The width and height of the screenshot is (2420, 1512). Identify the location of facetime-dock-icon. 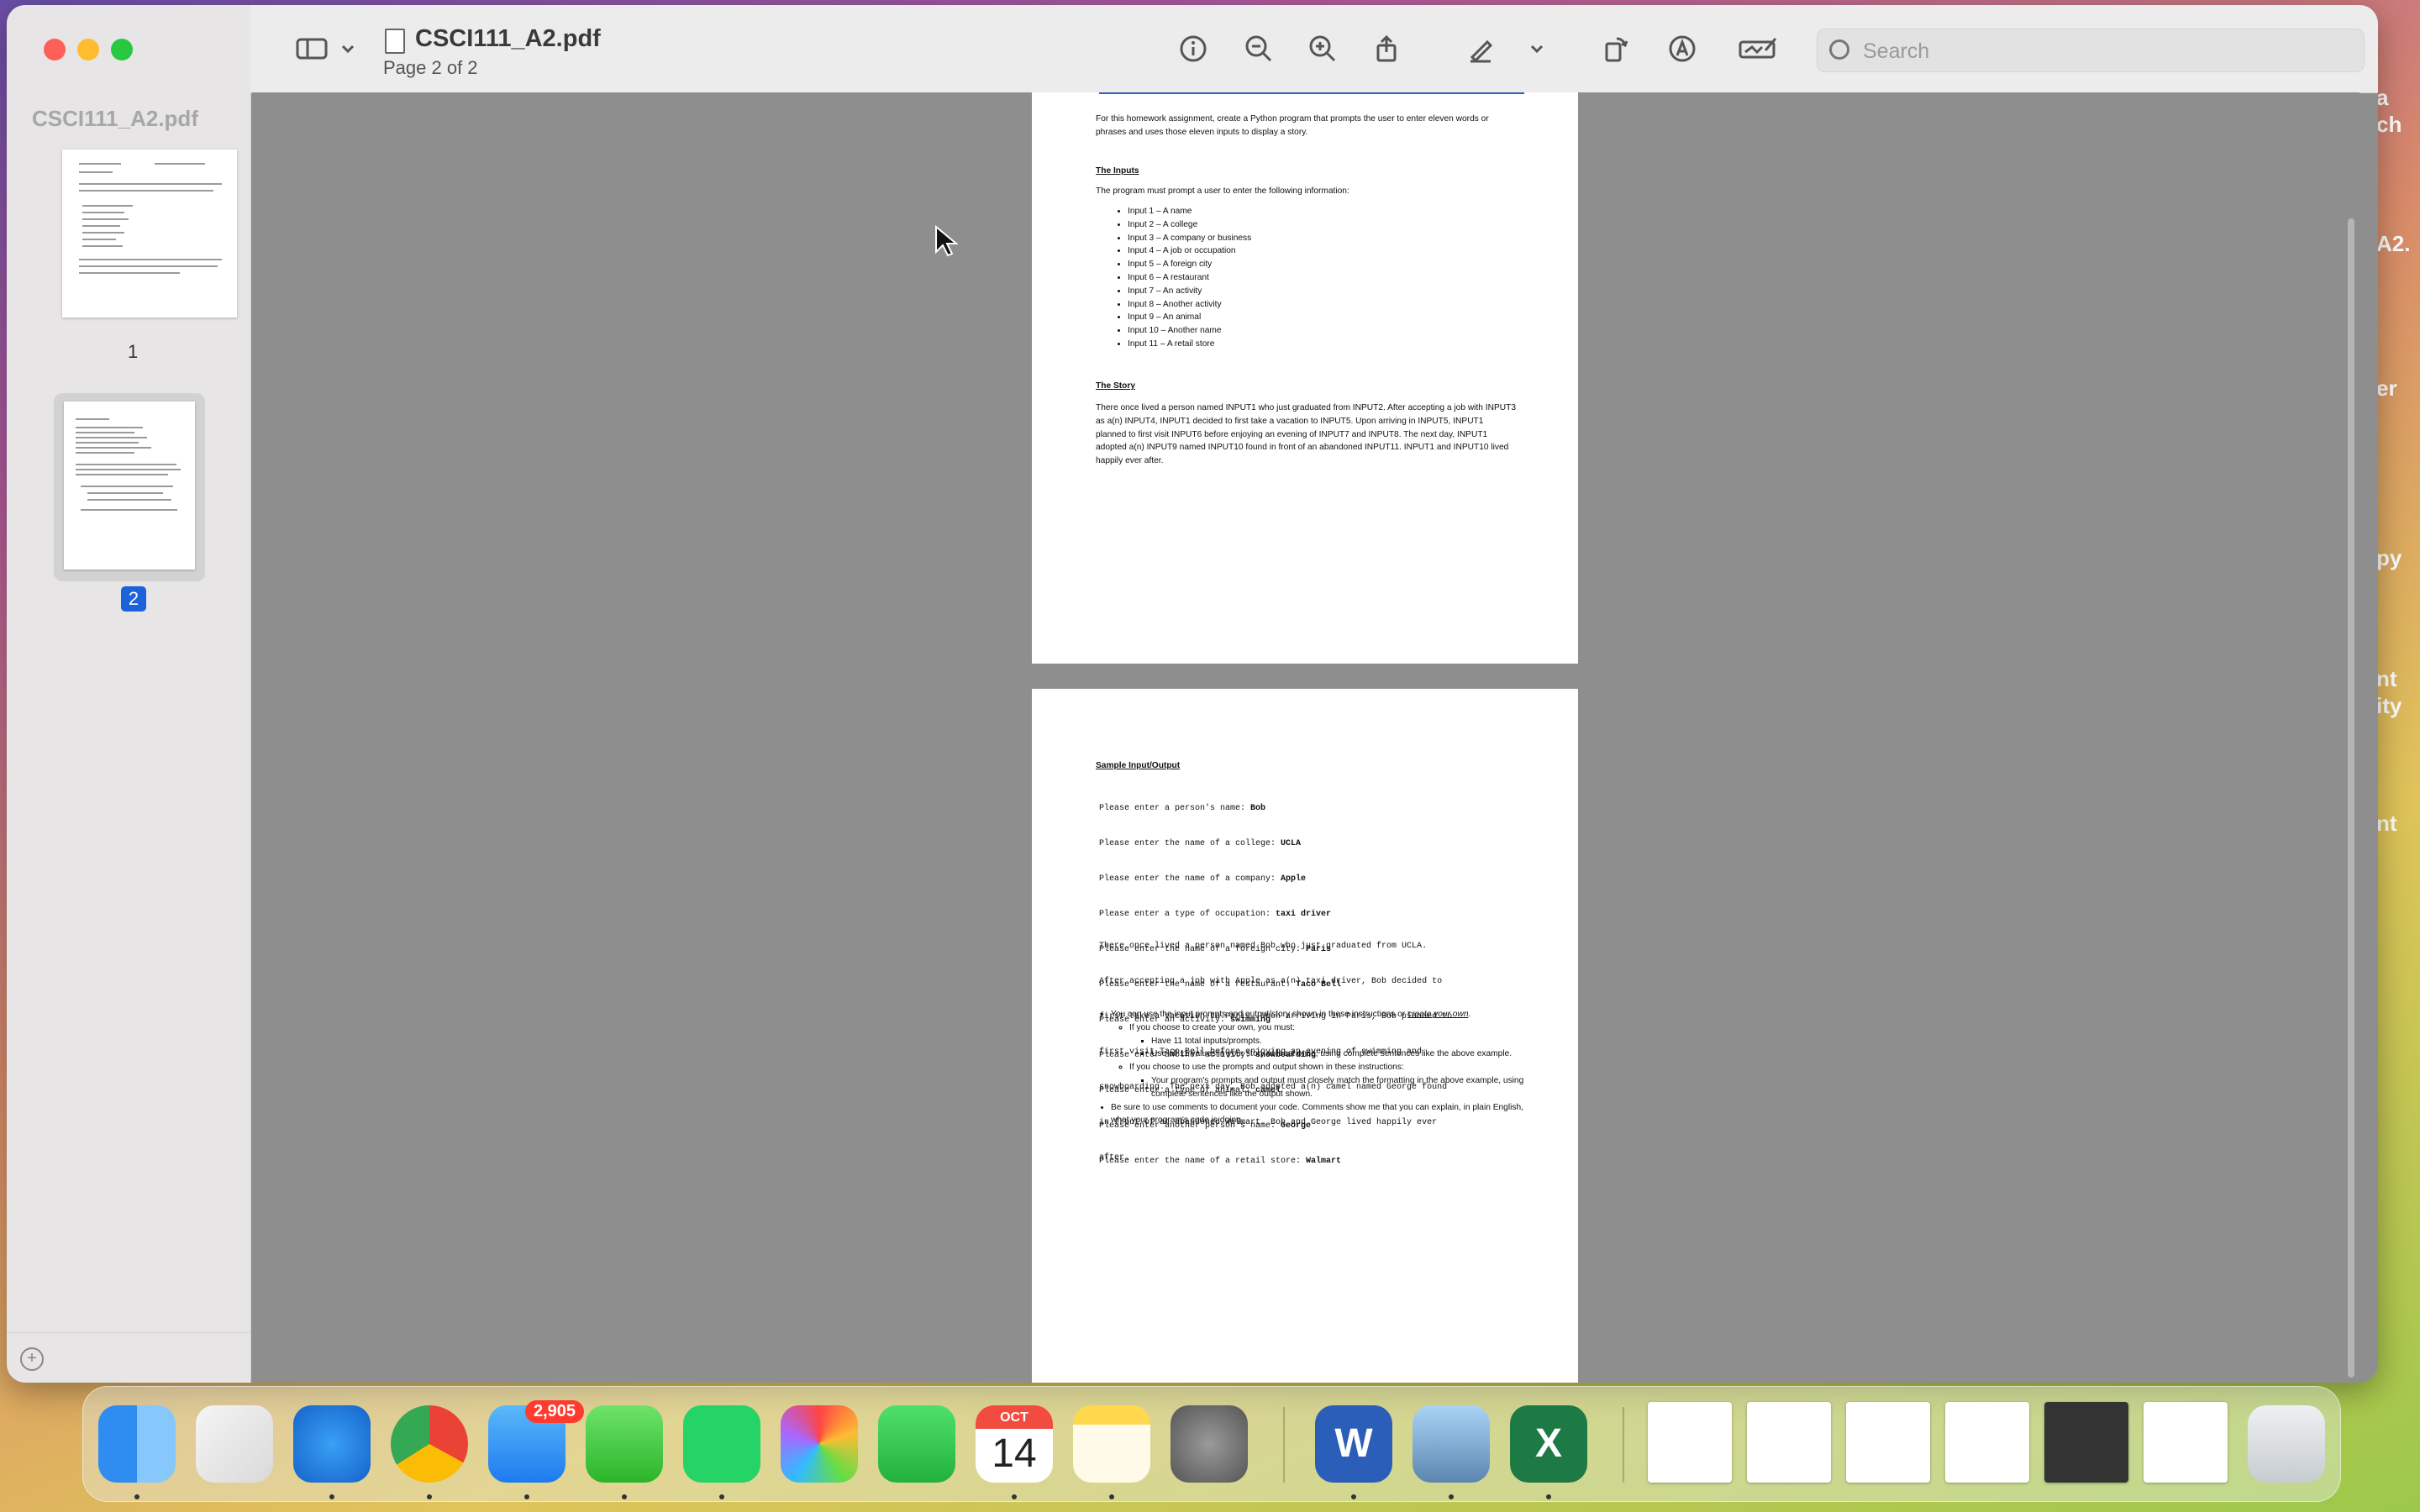
(916, 1444).